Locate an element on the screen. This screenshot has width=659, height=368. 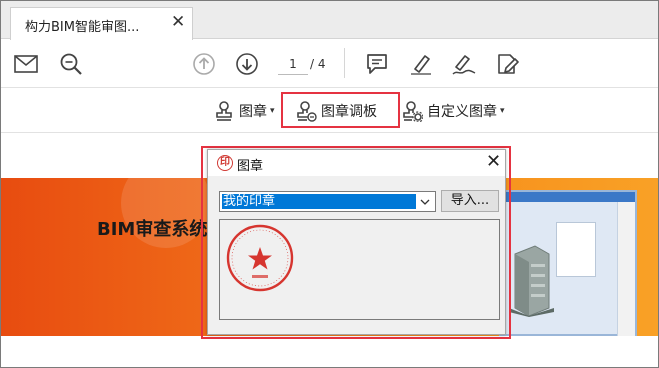
custom-stamp-button: 自定义图章 ▾ is located at coordinates (453, 111).